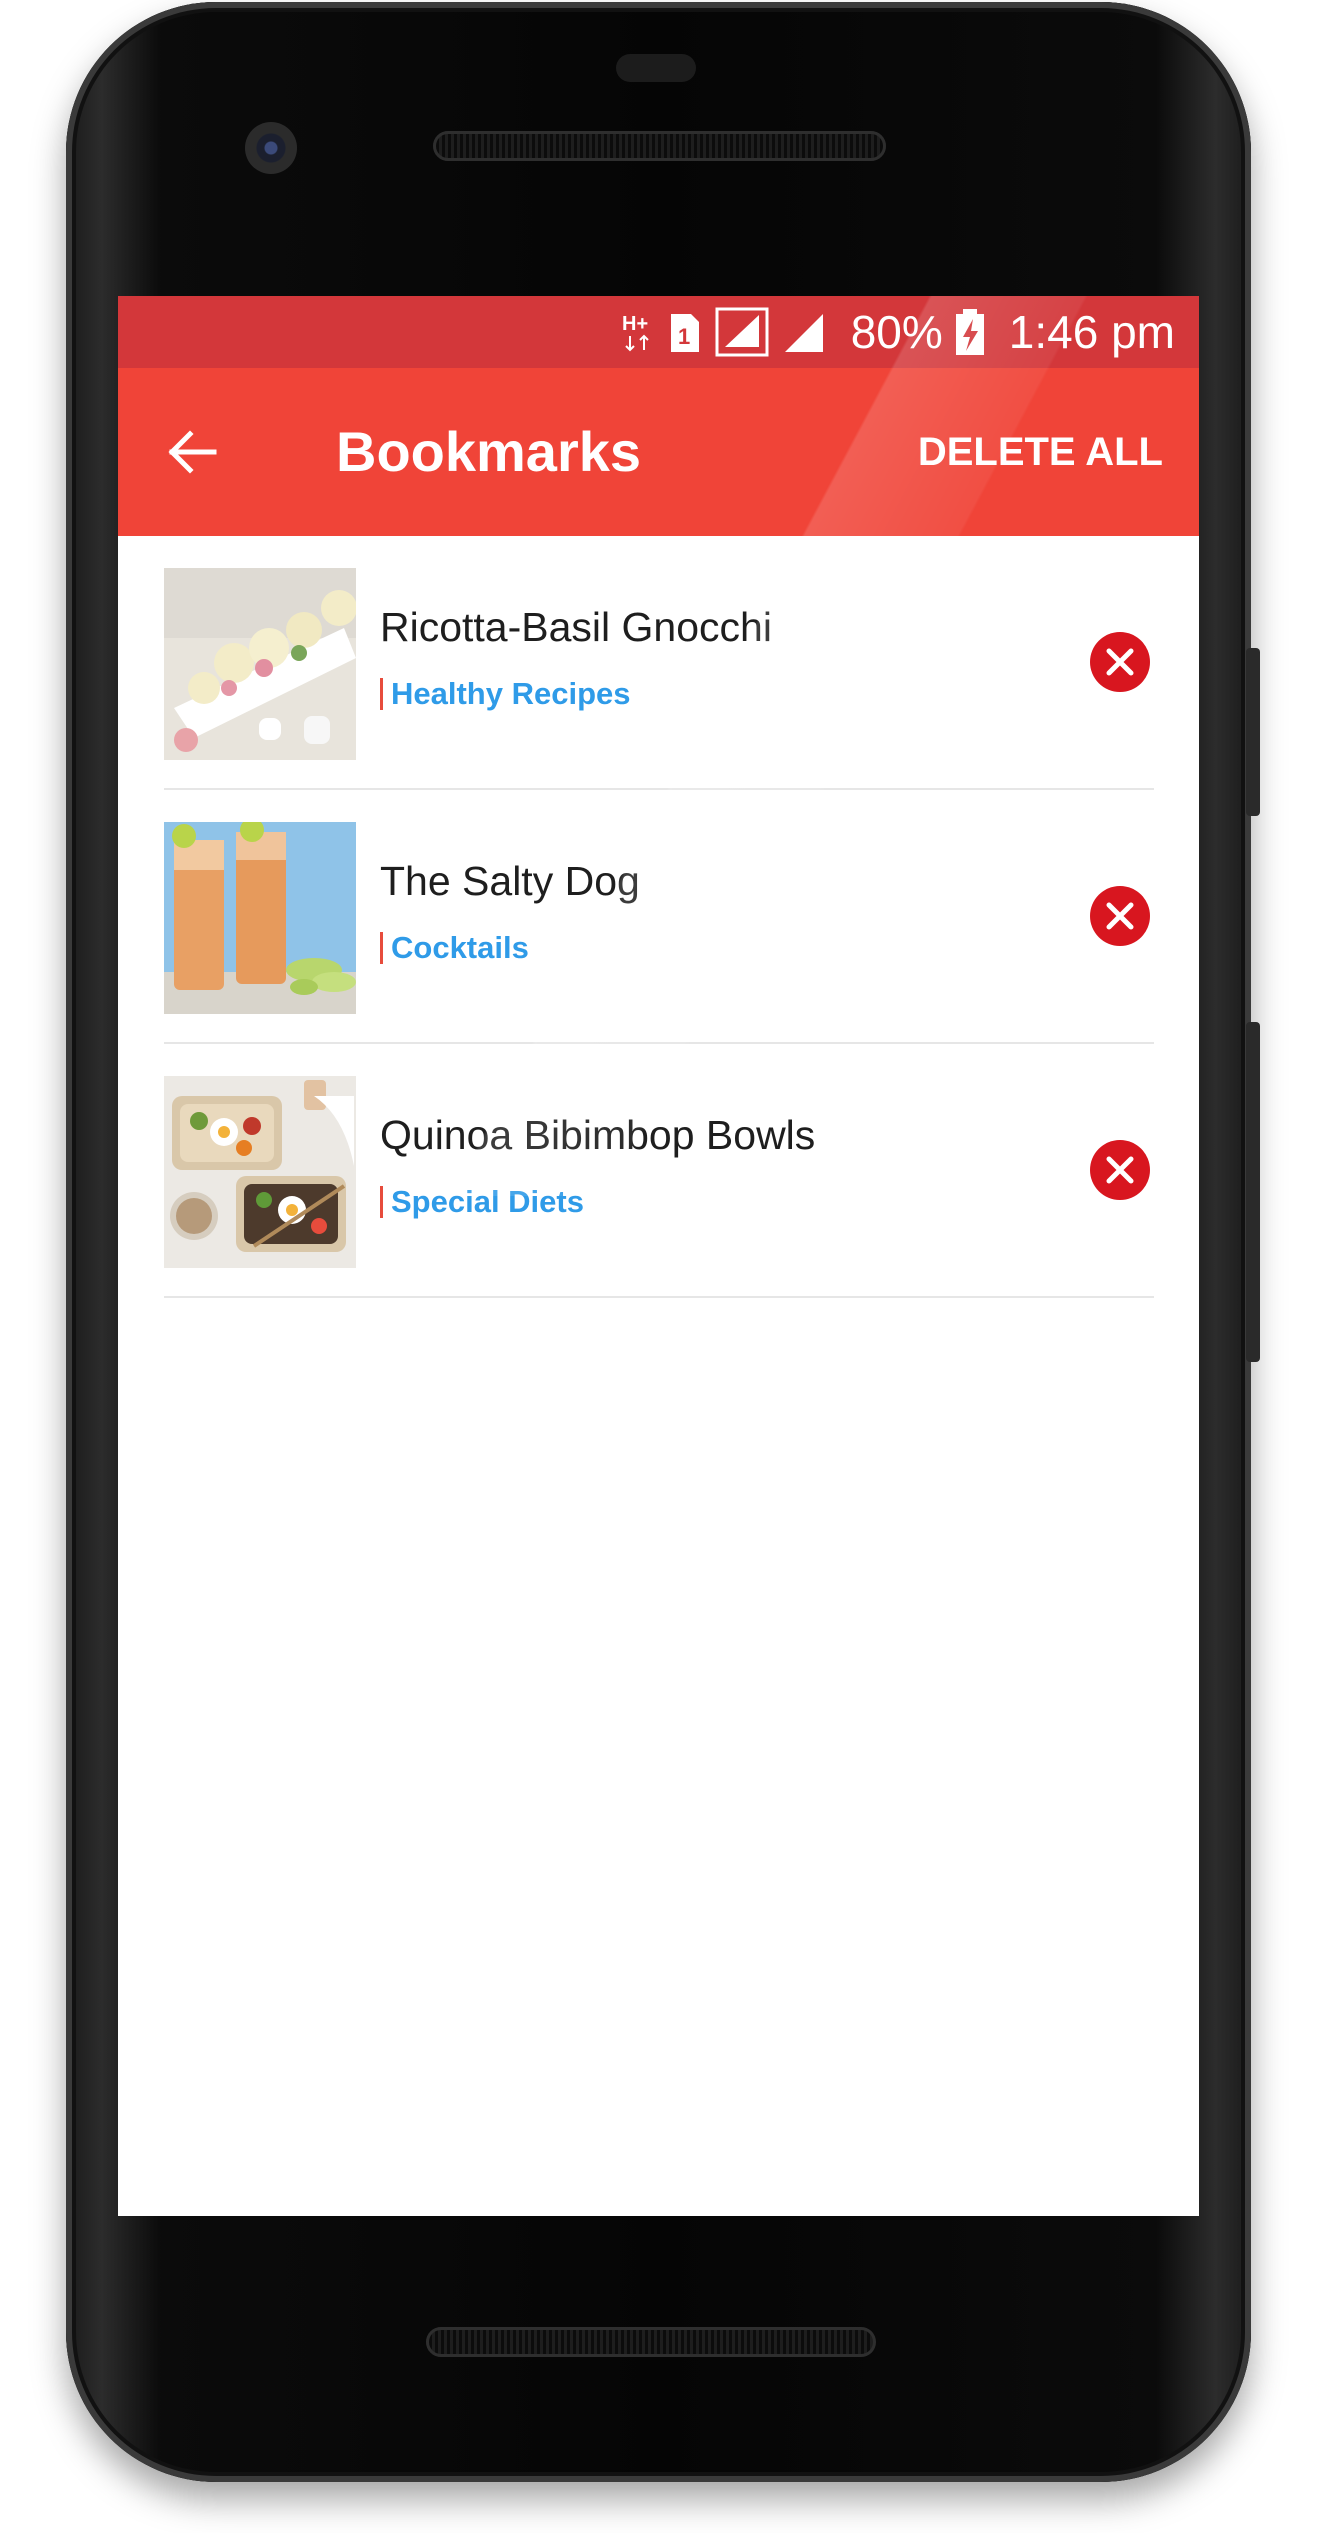  I want to click on bibimbop-photo, so click(260, 1172).